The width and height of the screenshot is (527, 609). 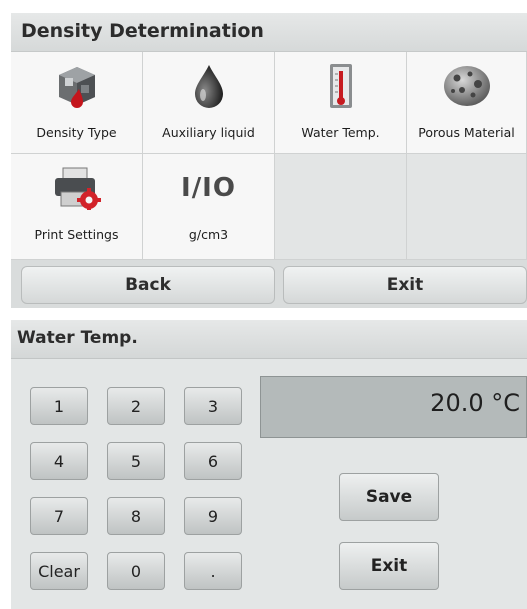 I want to click on tile-porous-material: Porous Material, so click(x=467, y=103).